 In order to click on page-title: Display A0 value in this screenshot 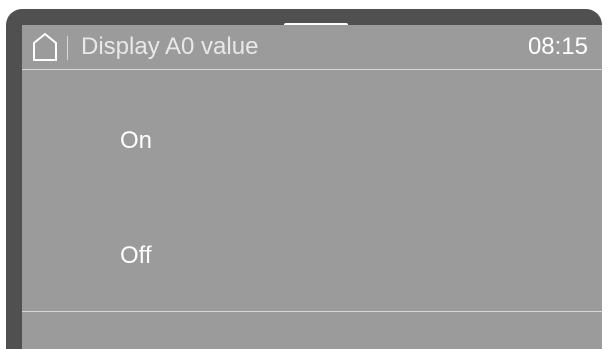, I will do `click(170, 46)`.